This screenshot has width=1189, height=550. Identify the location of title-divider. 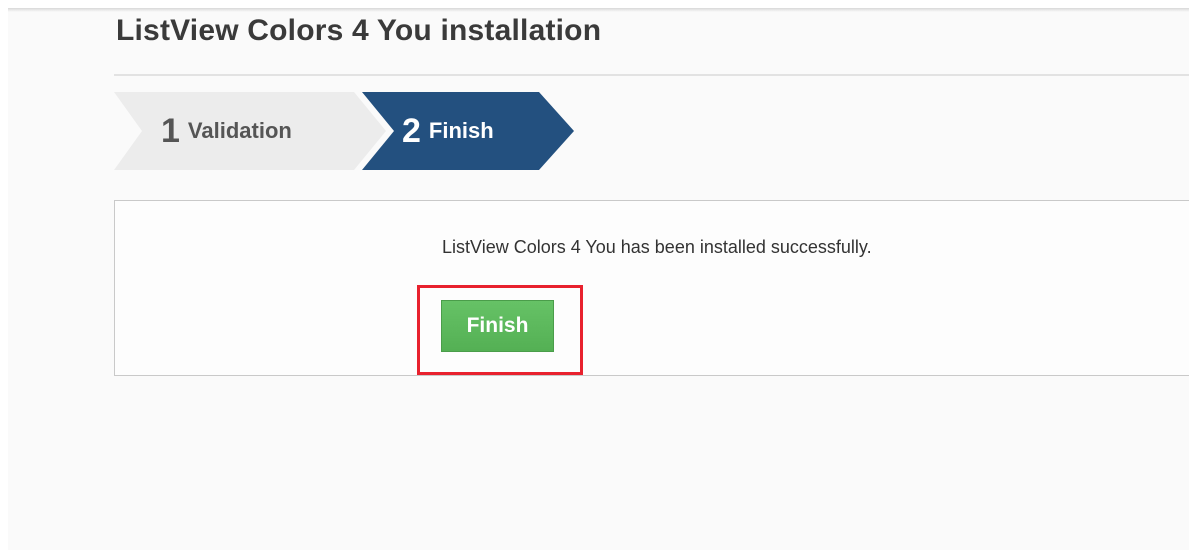
(651, 75).